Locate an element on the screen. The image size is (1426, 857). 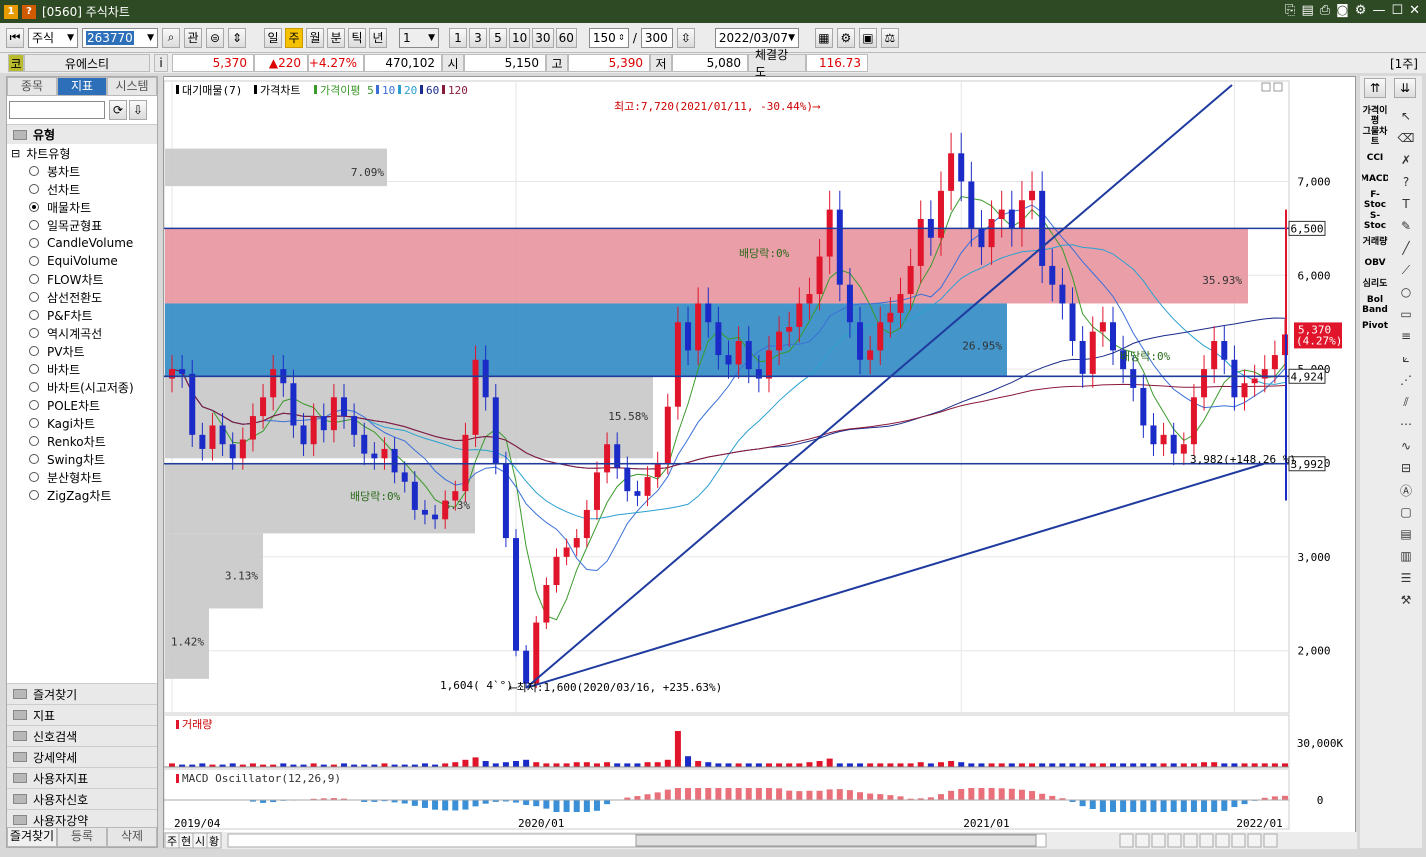
period-button-3: 분 is located at coordinates (336, 37).